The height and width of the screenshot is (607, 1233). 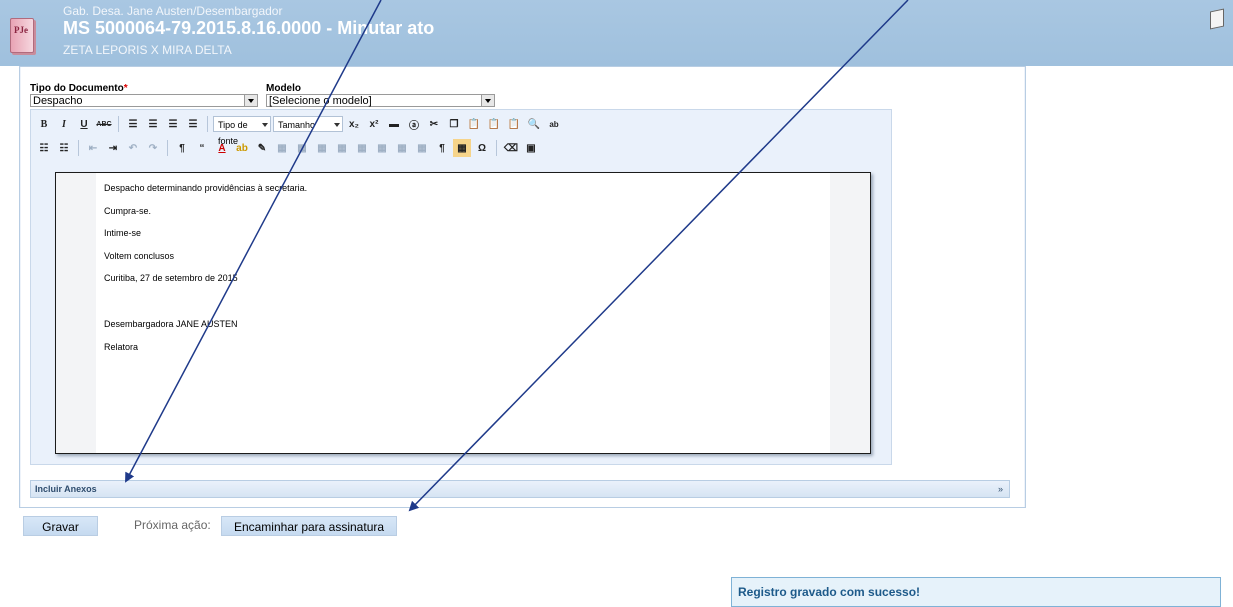 I want to click on align-left-icon: ☰, so click(x=133, y=124).